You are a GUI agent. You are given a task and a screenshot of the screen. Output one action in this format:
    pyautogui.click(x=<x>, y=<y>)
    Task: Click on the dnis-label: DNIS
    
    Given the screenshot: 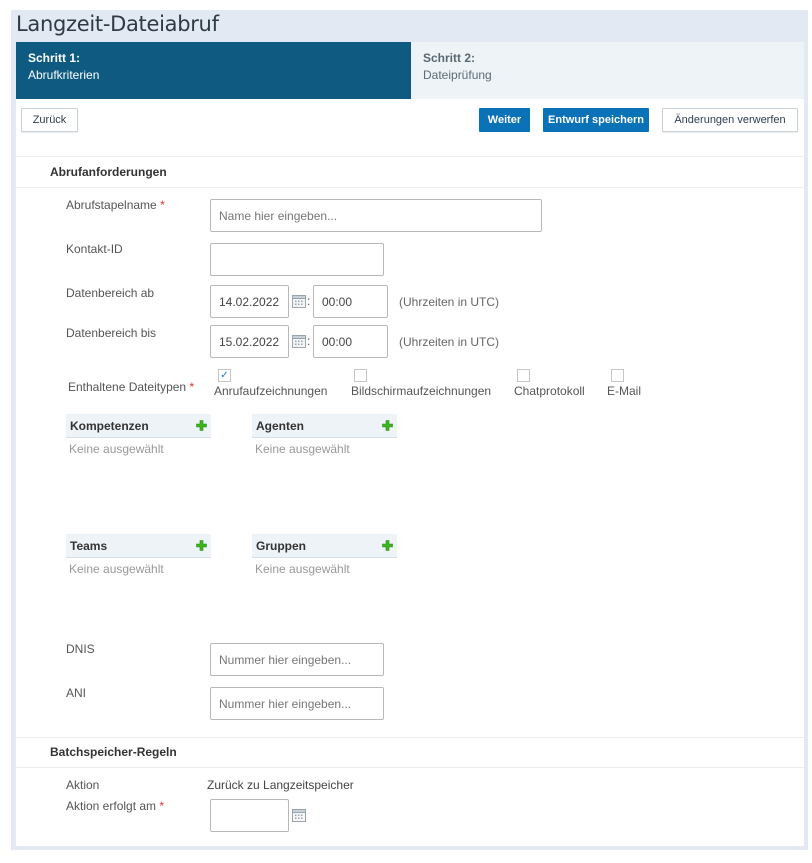 What is the action you would take?
    pyautogui.click(x=80, y=649)
    